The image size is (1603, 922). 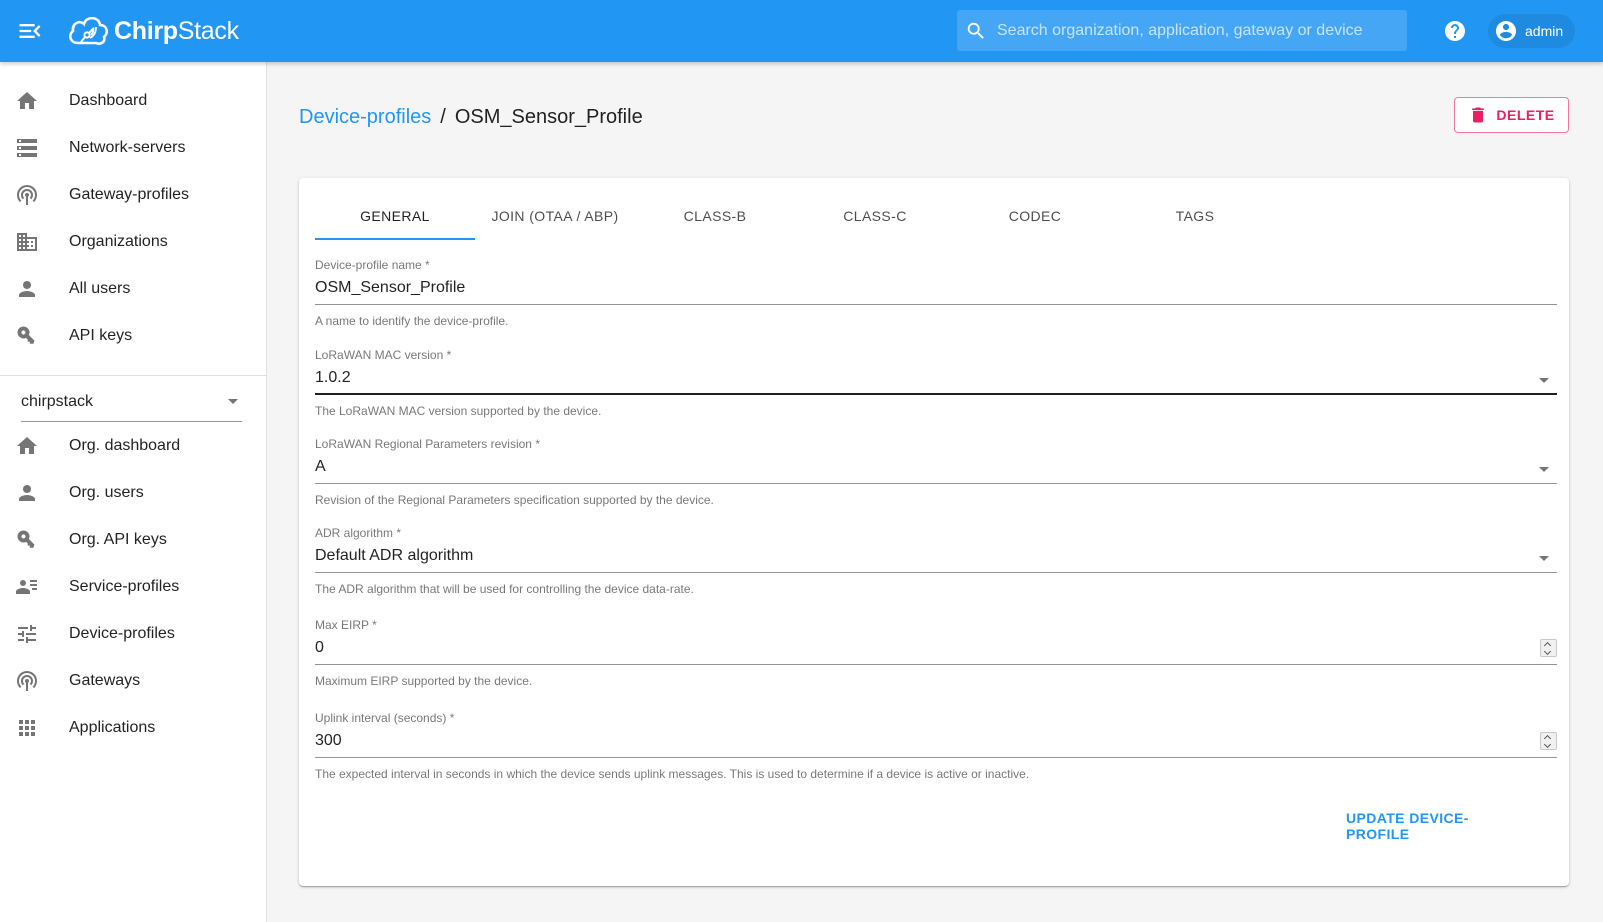 What do you see at coordinates (125, 445) in the screenshot?
I see `sidebar-item-label: Org. dashboard` at bounding box center [125, 445].